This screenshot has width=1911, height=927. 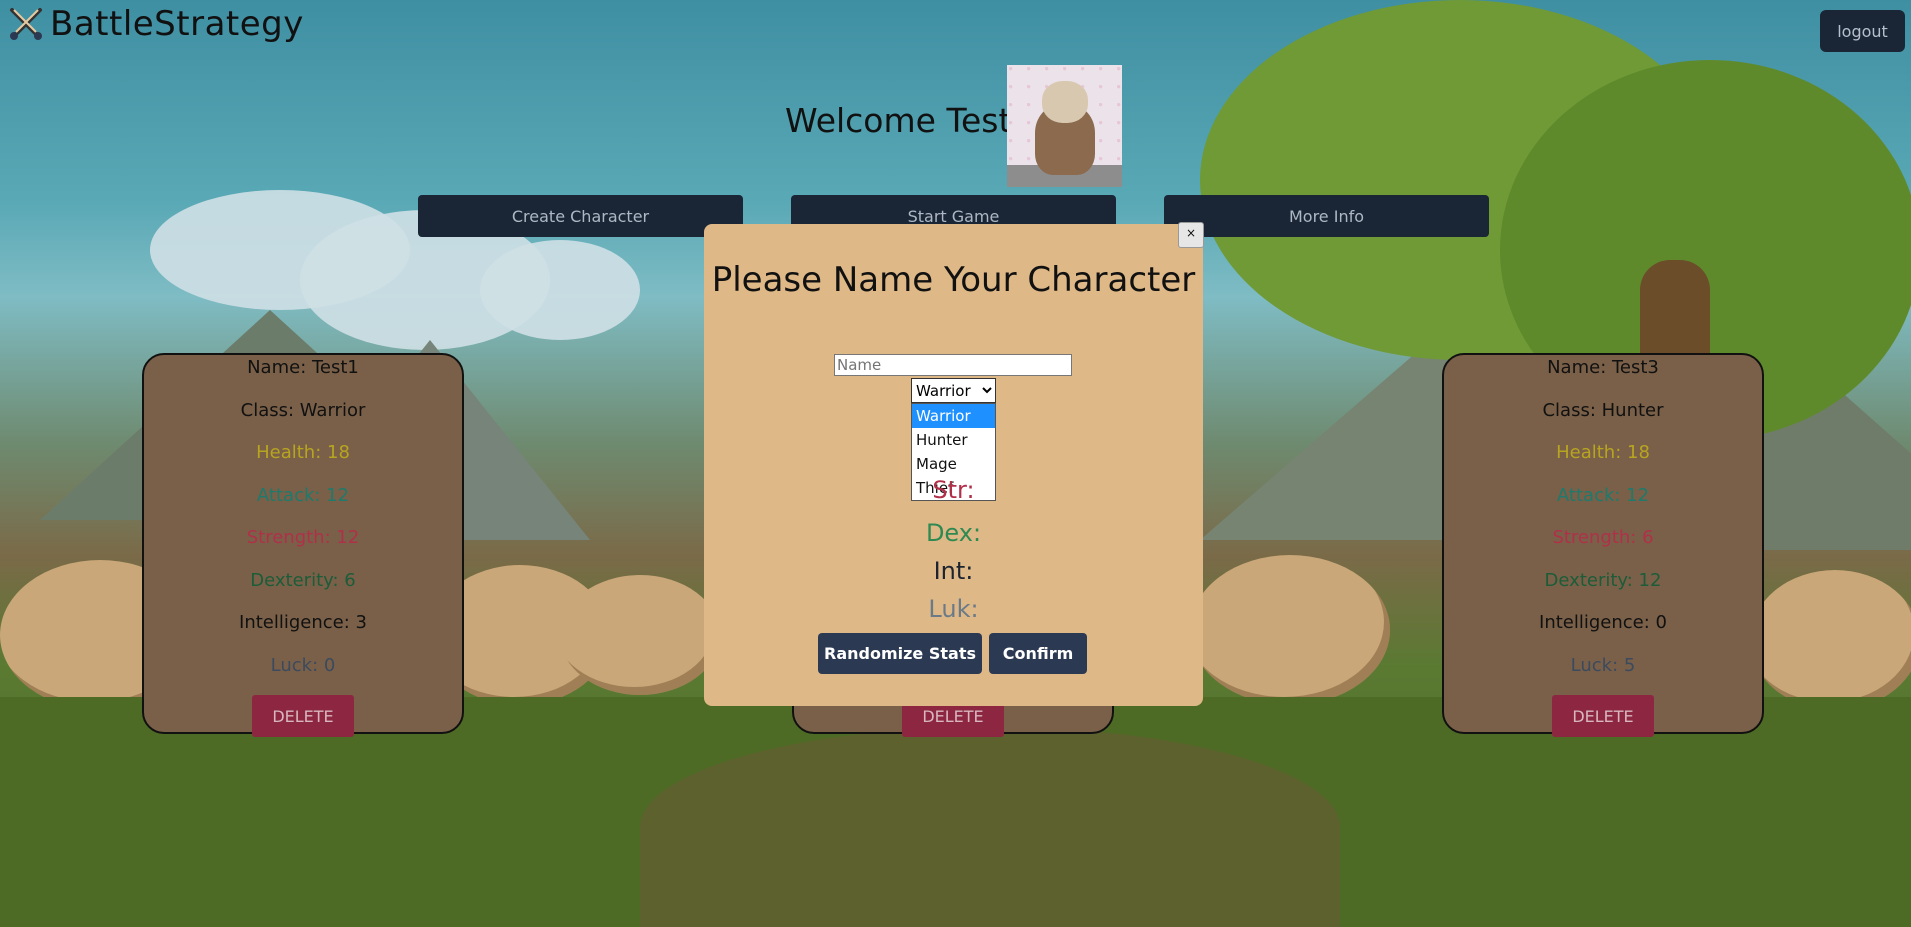 I want to click on close-icon: ×, so click(x=1191, y=235).